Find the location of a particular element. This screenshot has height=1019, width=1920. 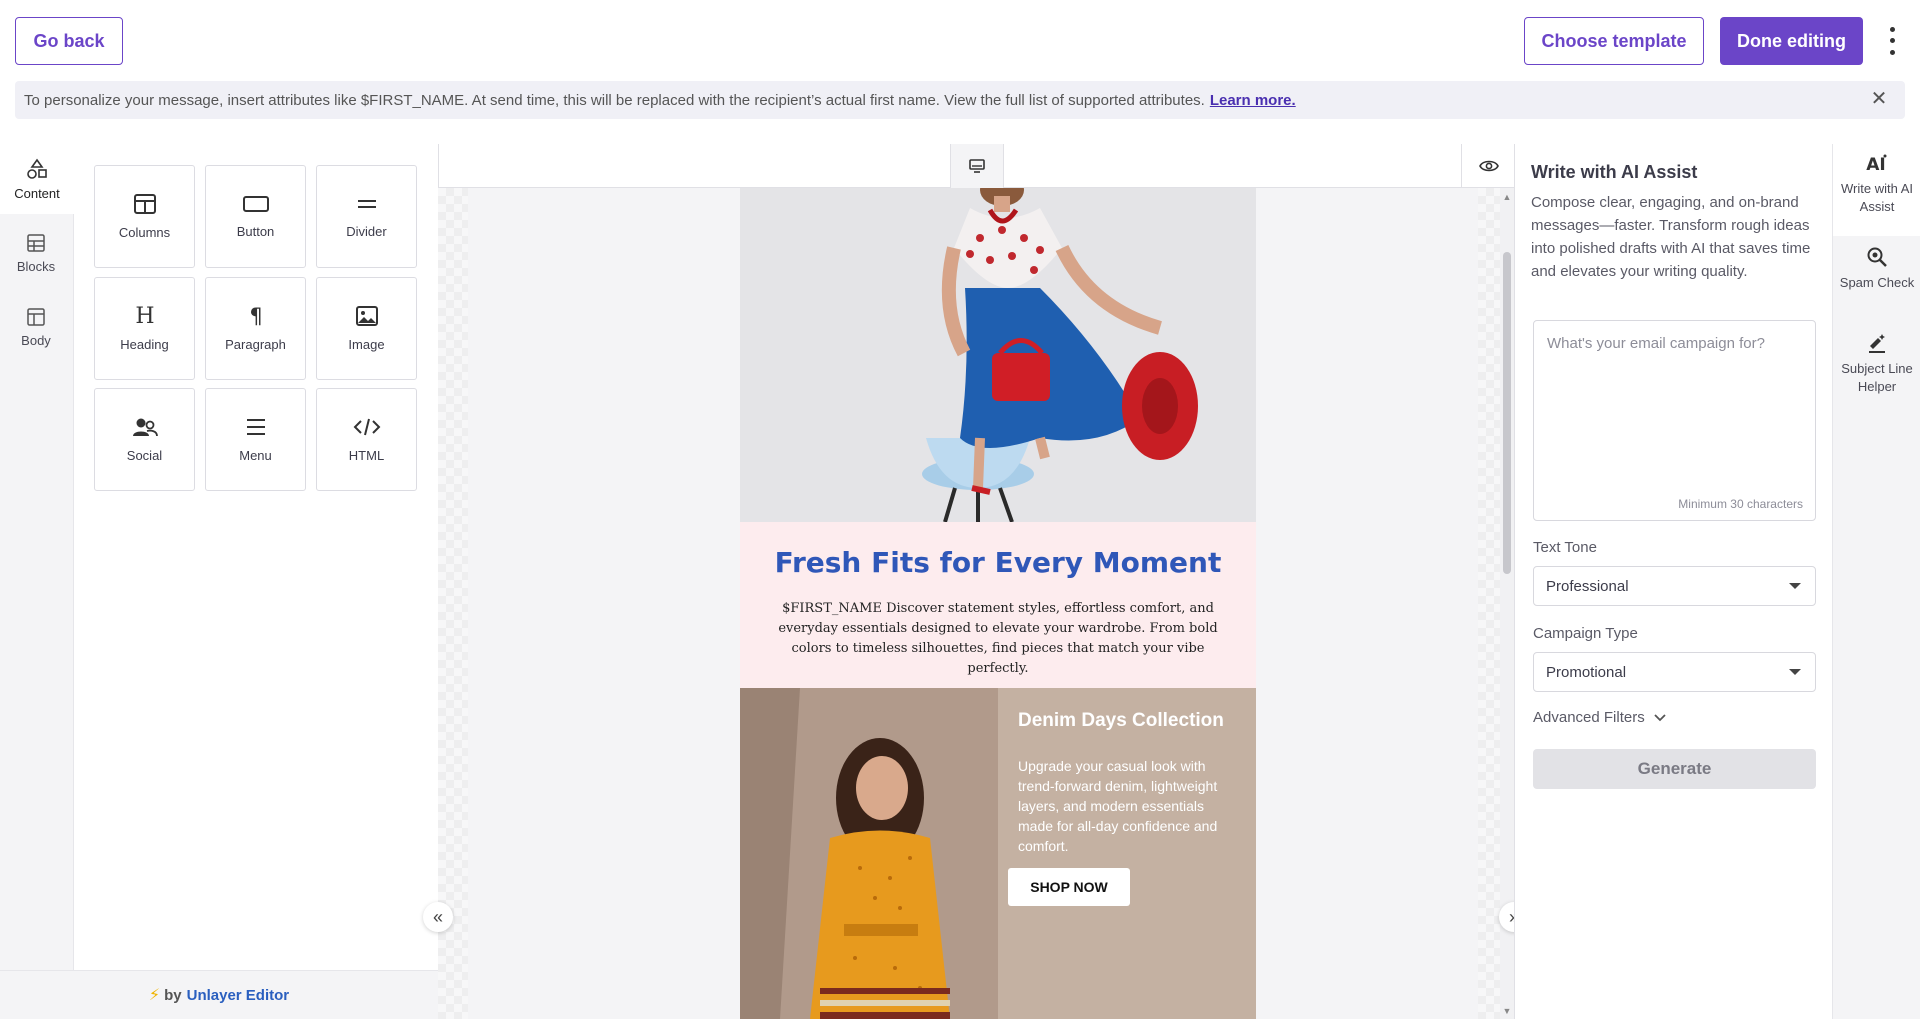

shop-now-button: SHOP NOW is located at coordinates (1069, 887).